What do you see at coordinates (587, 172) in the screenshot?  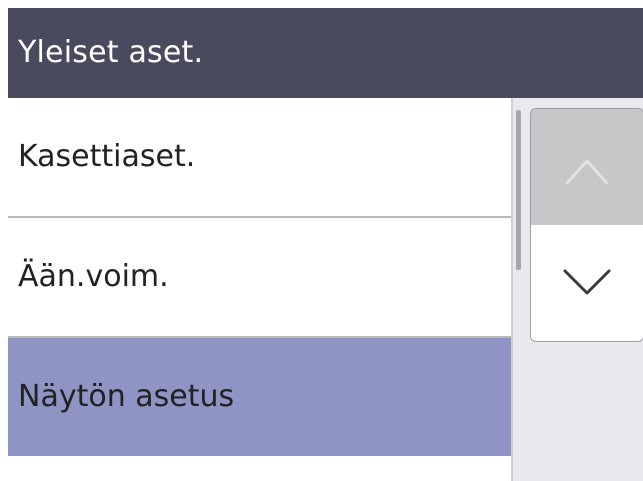 I see `chevron-up-icon` at bounding box center [587, 172].